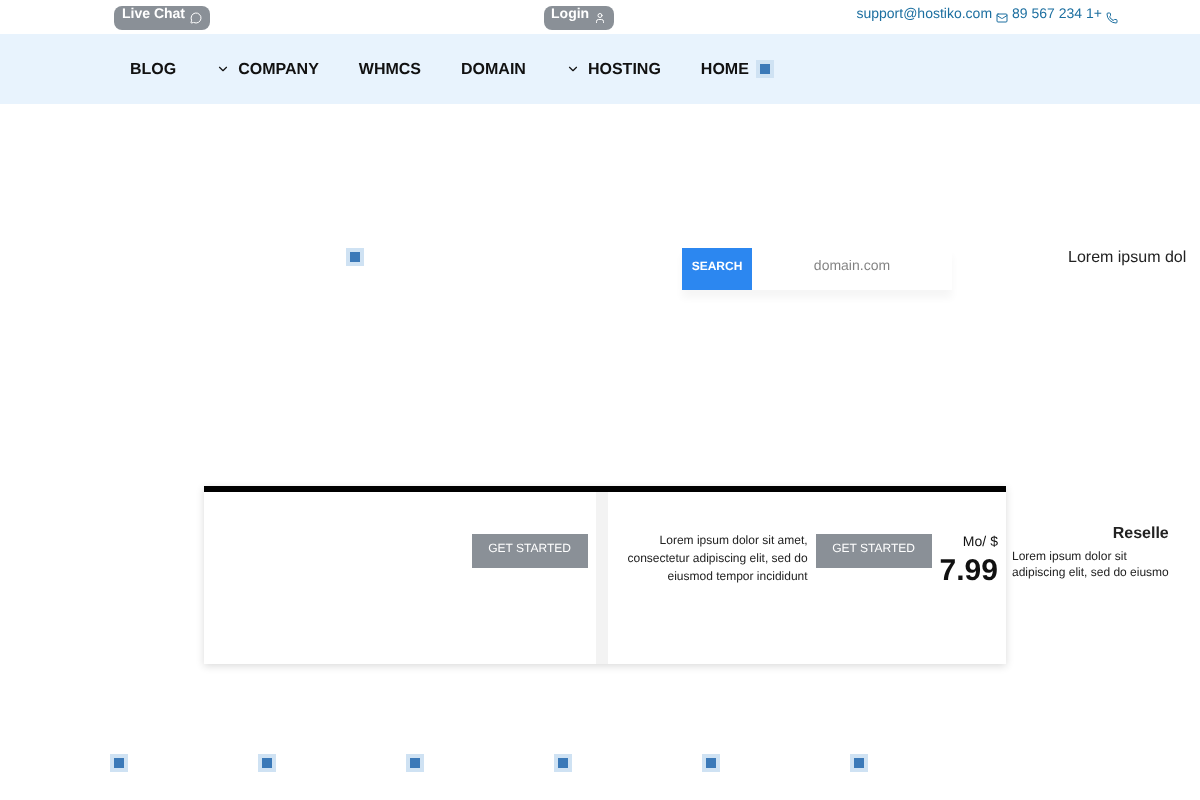 This screenshot has width=1200, height=800. I want to click on phone-icon, so click(1112, 17).